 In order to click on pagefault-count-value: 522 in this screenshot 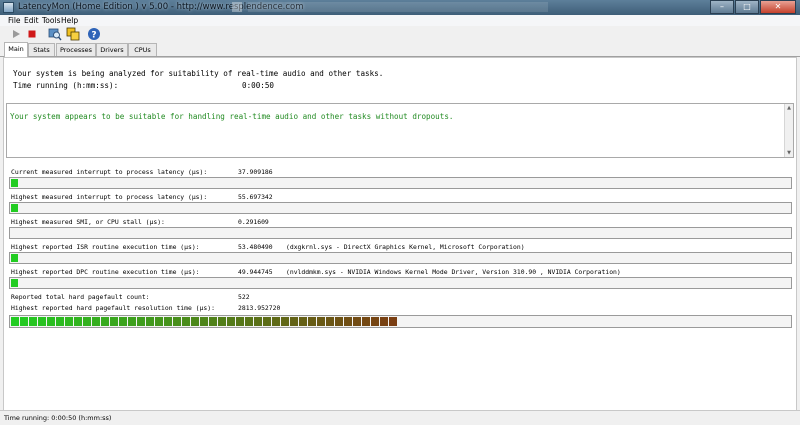, I will do `click(244, 297)`.